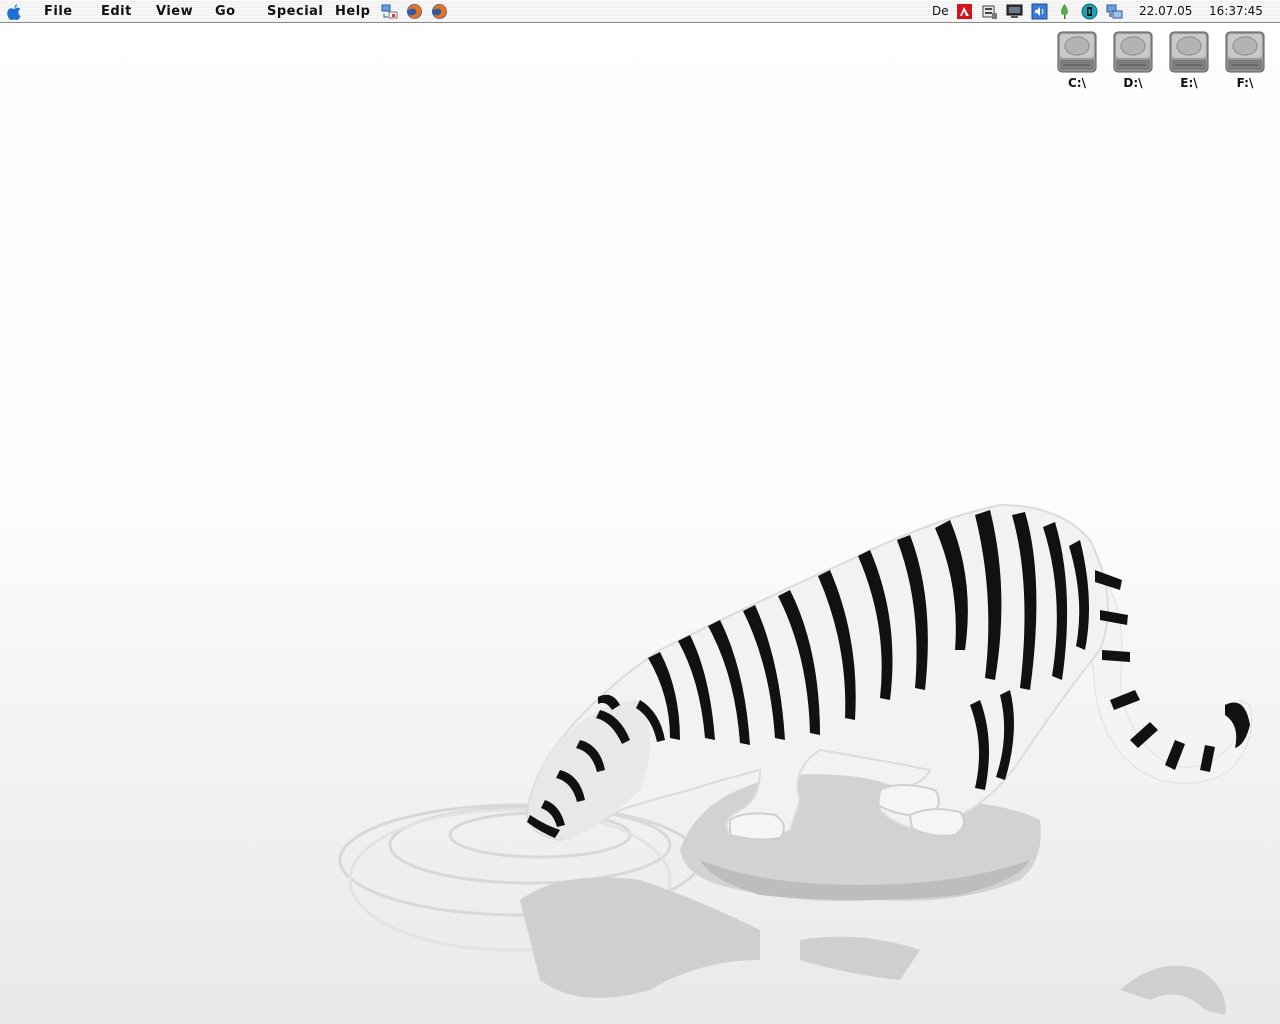 Image resolution: width=1280 pixels, height=1024 pixels. I want to click on pin-icon, so click(1064, 11).